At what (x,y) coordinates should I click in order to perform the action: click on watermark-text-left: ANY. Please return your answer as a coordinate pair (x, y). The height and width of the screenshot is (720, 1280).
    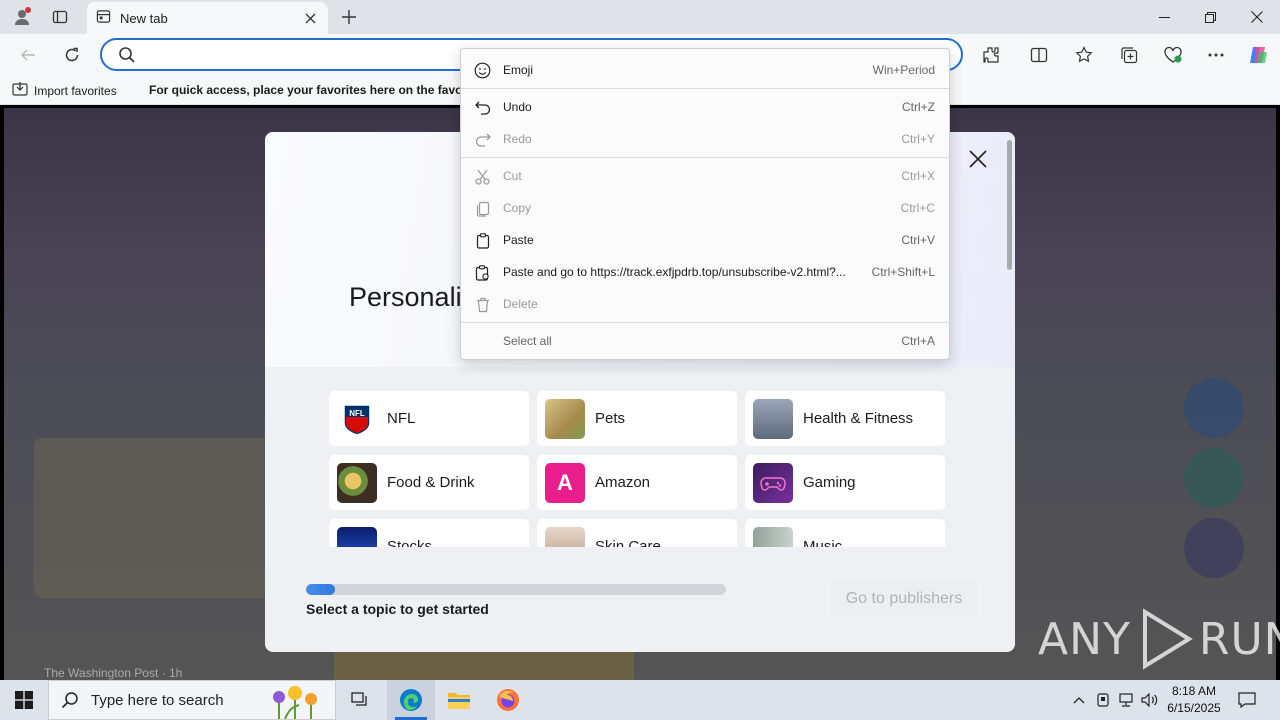
    Looking at the image, I should click on (1084, 639).